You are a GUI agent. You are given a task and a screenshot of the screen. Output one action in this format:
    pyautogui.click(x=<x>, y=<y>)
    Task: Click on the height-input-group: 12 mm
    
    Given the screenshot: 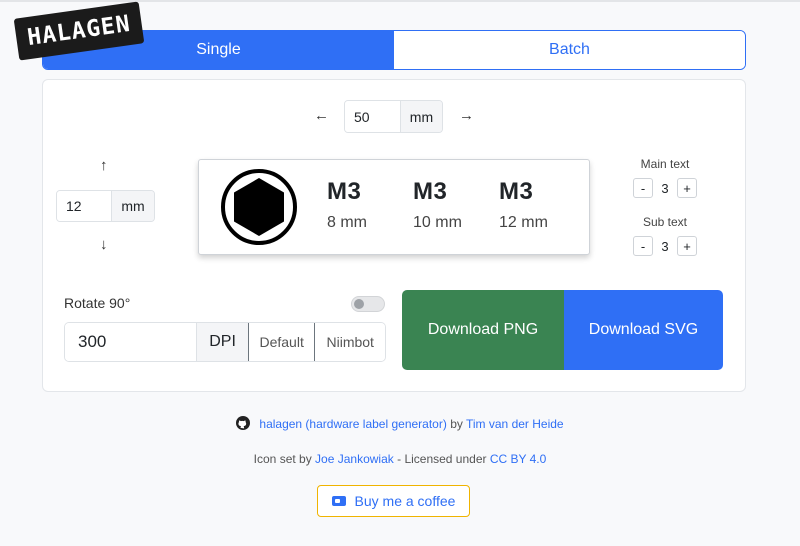 What is the action you would take?
    pyautogui.click(x=105, y=206)
    